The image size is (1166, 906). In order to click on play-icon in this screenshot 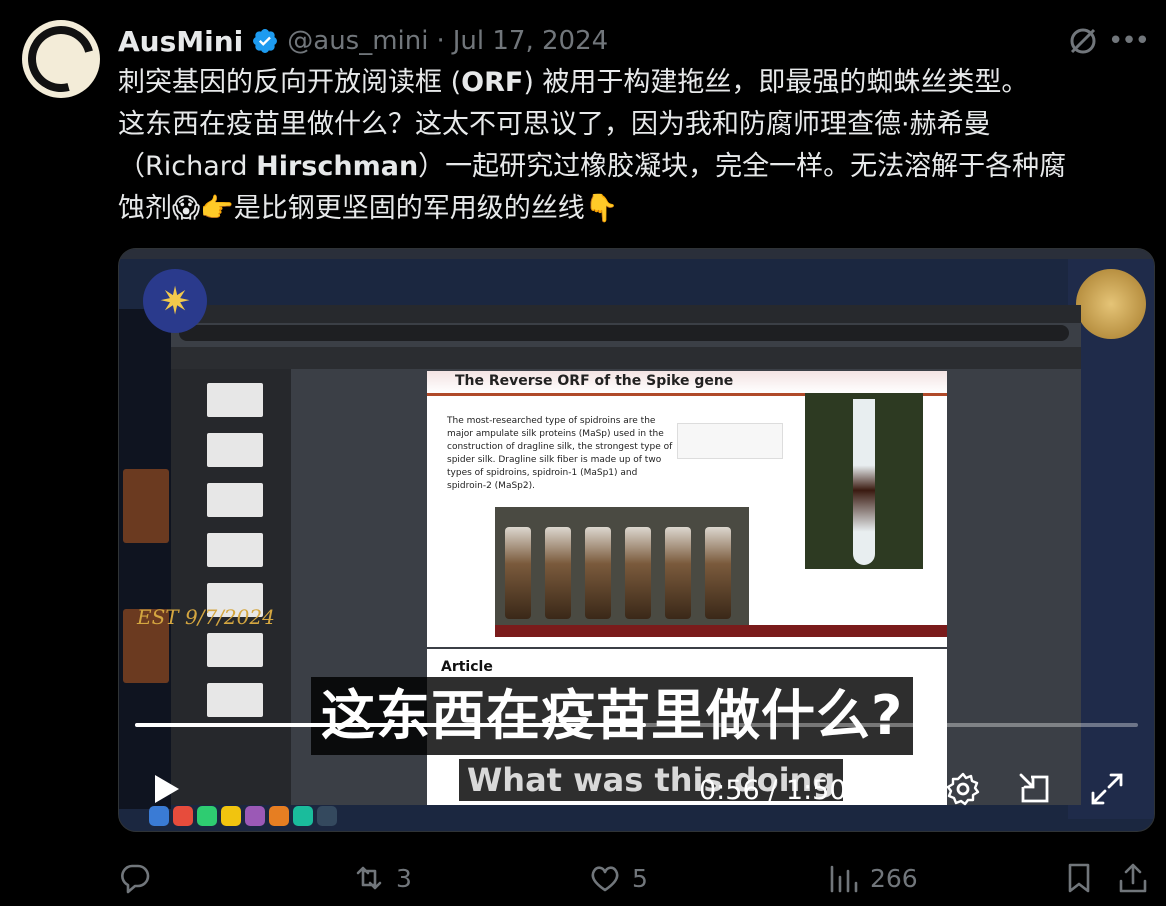, I will do `click(165, 789)`.